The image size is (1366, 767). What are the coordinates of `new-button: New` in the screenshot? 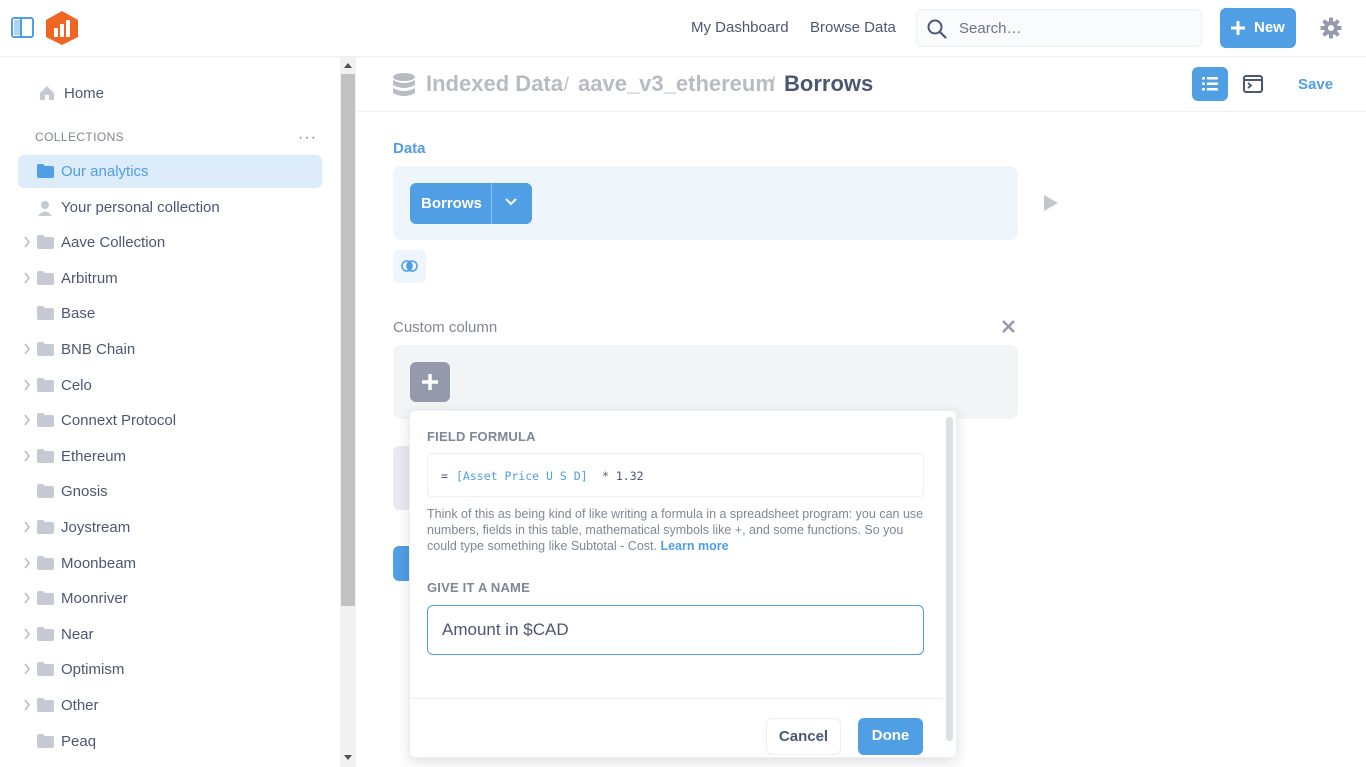 It's located at (1258, 28).